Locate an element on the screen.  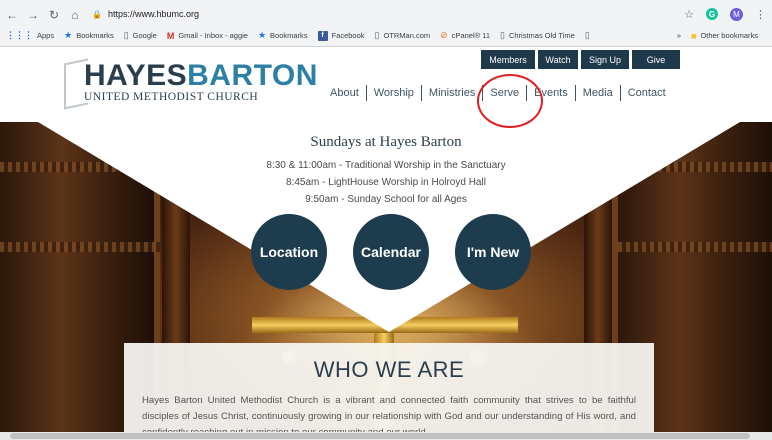
forward-arrow-icon: → is located at coordinates (33, 15).